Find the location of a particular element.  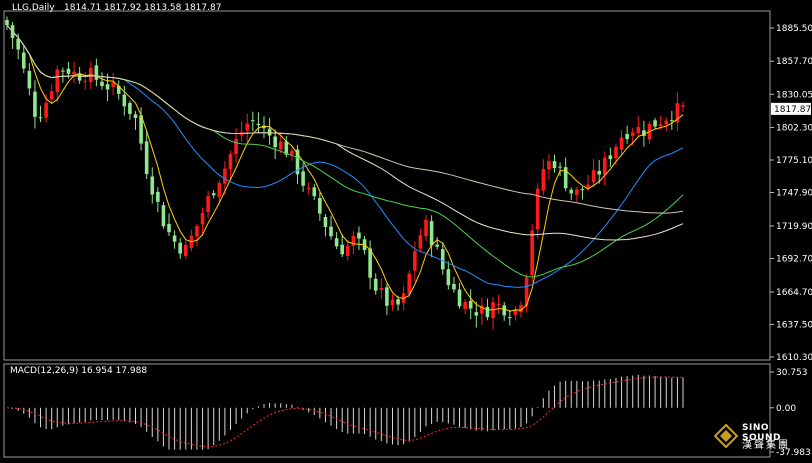

price-tick-label: 1885.50 is located at coordinates (794, 29).